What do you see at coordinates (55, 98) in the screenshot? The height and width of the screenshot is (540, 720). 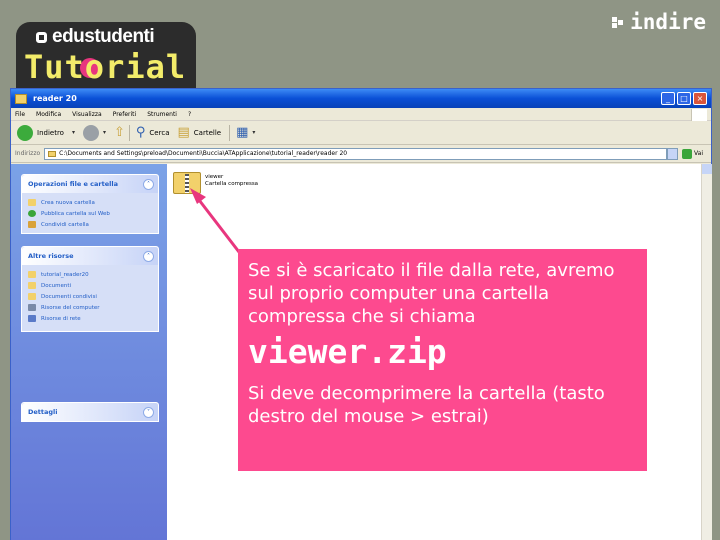 I see `window-title: reader 20` at bounding box center [55, 98].